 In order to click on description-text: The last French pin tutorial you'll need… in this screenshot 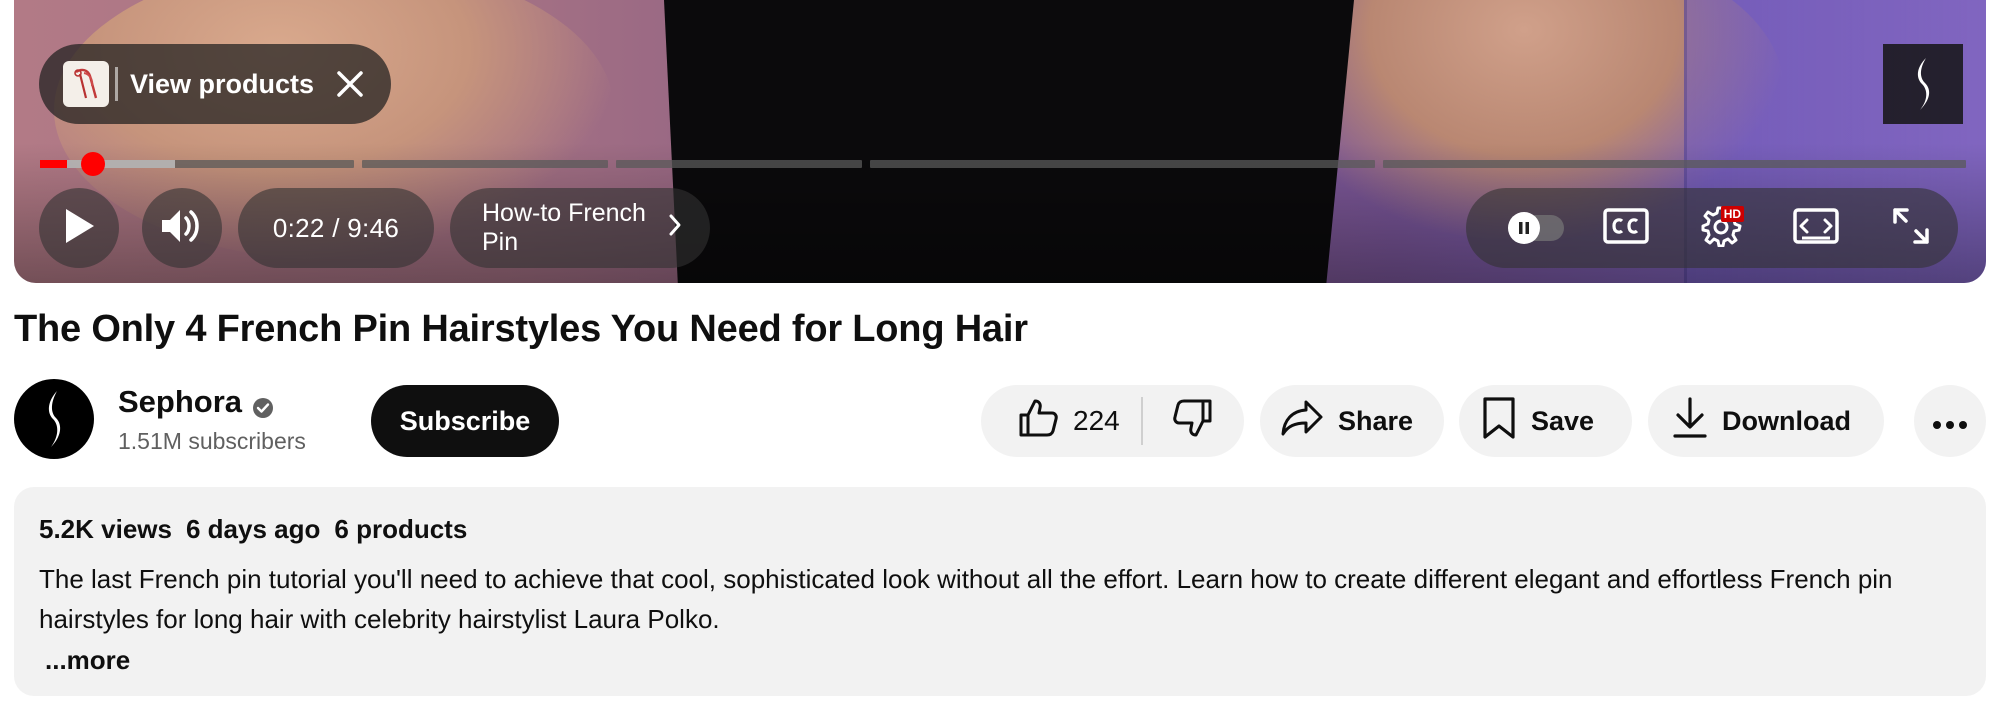, I will do `click(966, 599)`.